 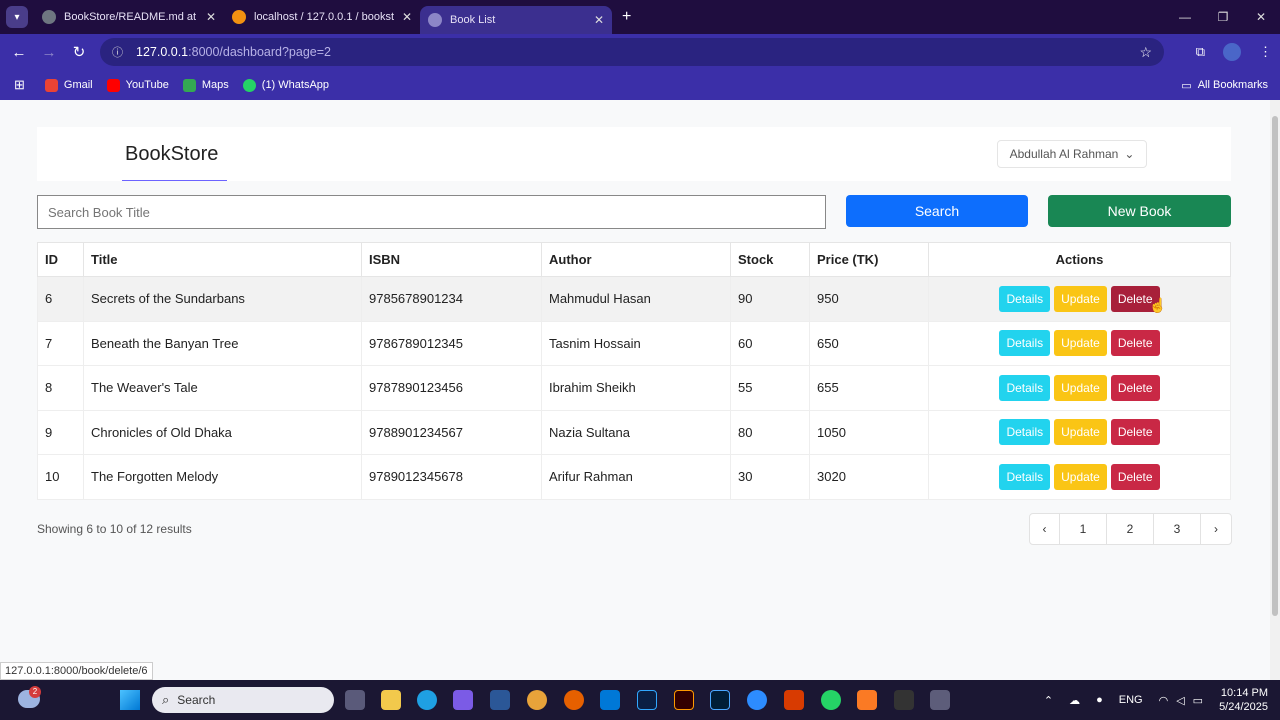 I want to click on tab-book-list: Book List ✕, so click(x=516, y=20).